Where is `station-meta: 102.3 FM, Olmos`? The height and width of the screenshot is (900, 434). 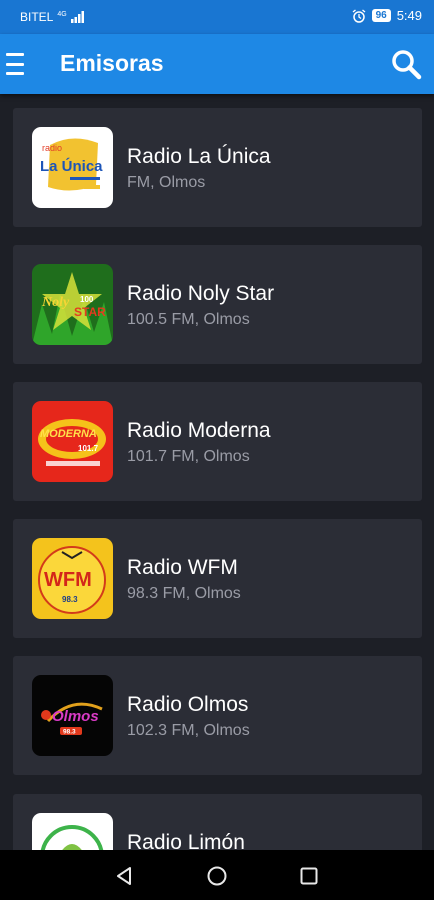
station-meta: 102.3 FM, Olmos is located at coordinates (188, 730).